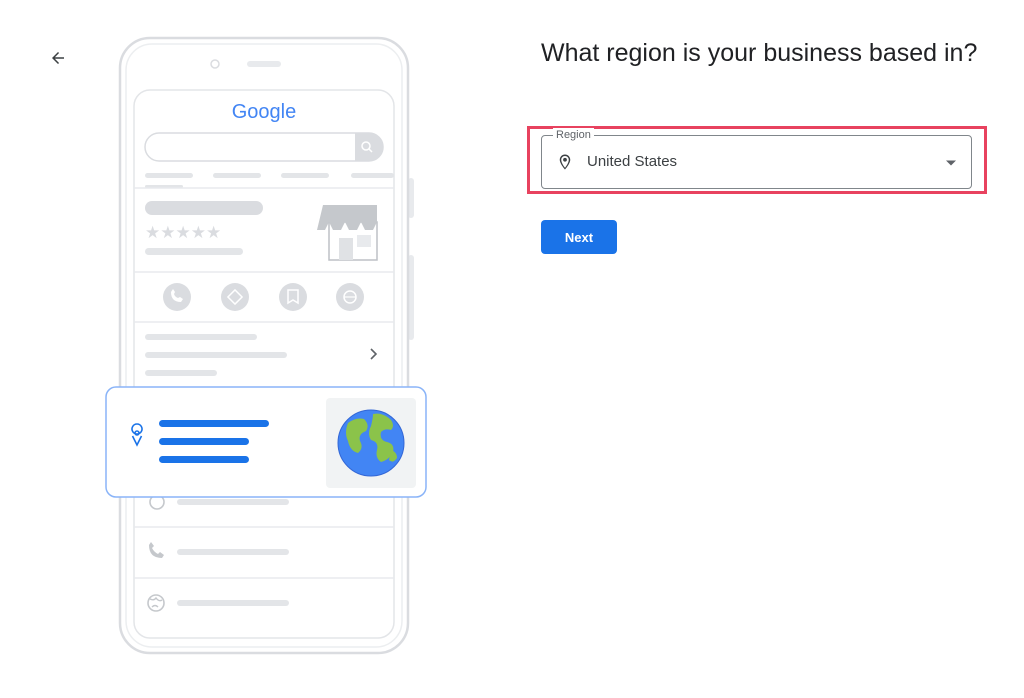 This screenshot has height=698, width=1024. What do you see at coordinates (756, 158) in the screenshot?
I see `region-select: Region United States` at bounding box center [756, 158].